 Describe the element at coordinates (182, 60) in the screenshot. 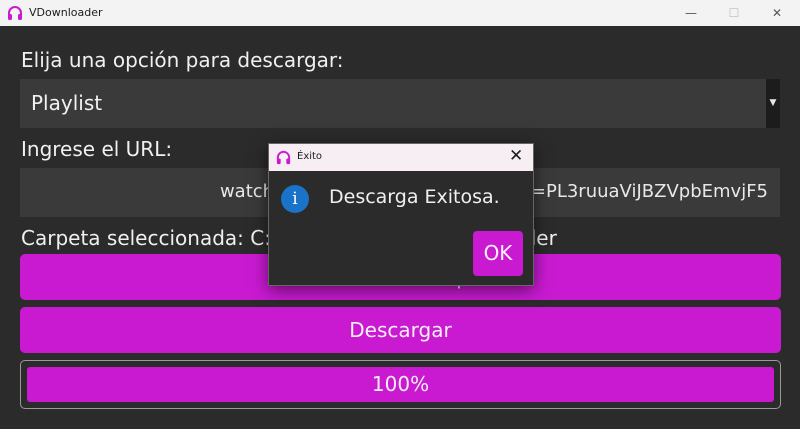

I see `option-label: Elija una opción para descargar:` at that location.